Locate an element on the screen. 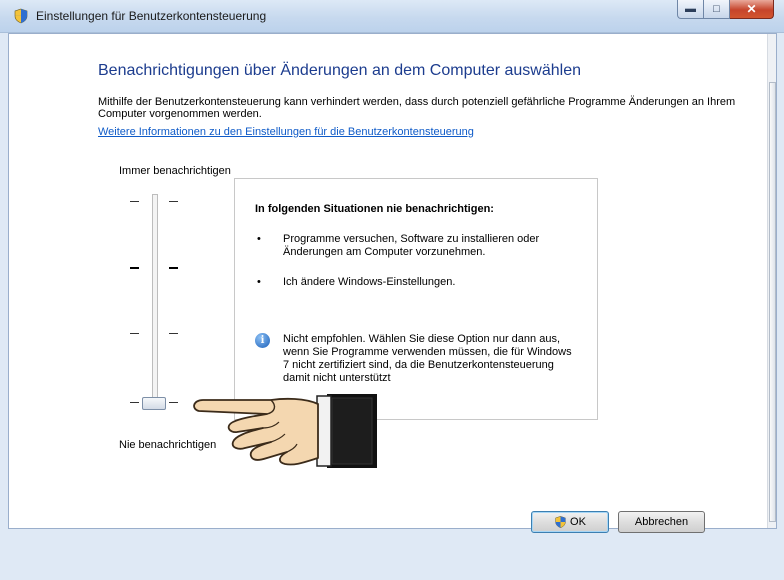  slider-track is located at coordinates (155, 301).